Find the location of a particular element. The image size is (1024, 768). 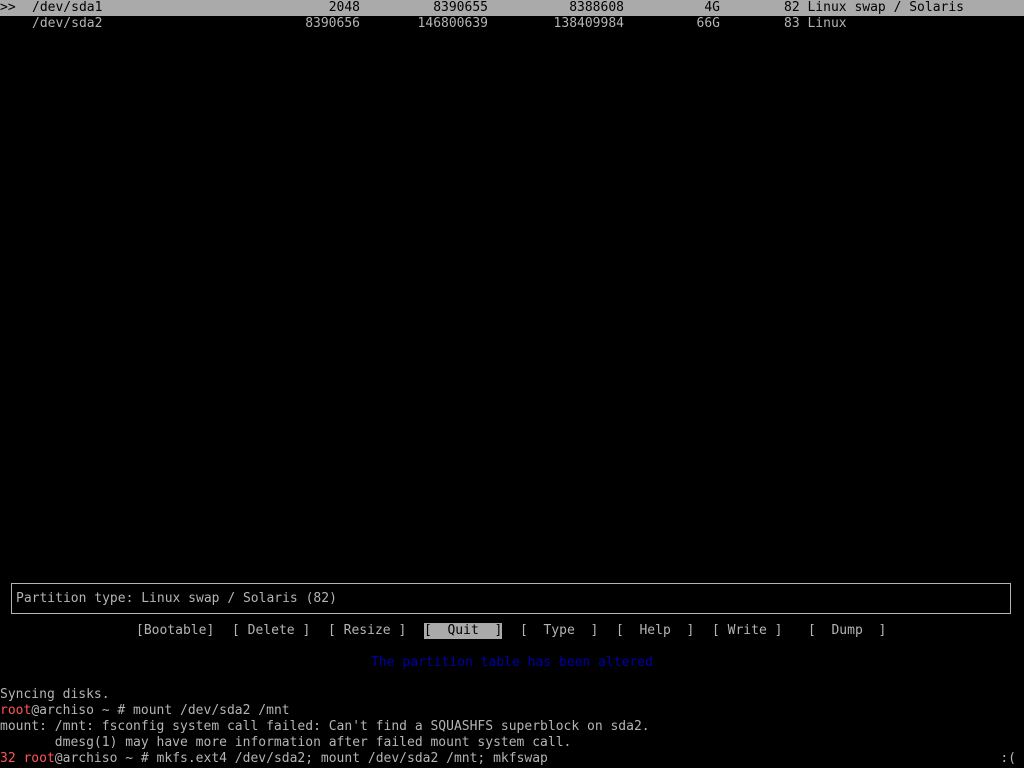

type-button: [ Type ] is located at coordinates (559, 631).